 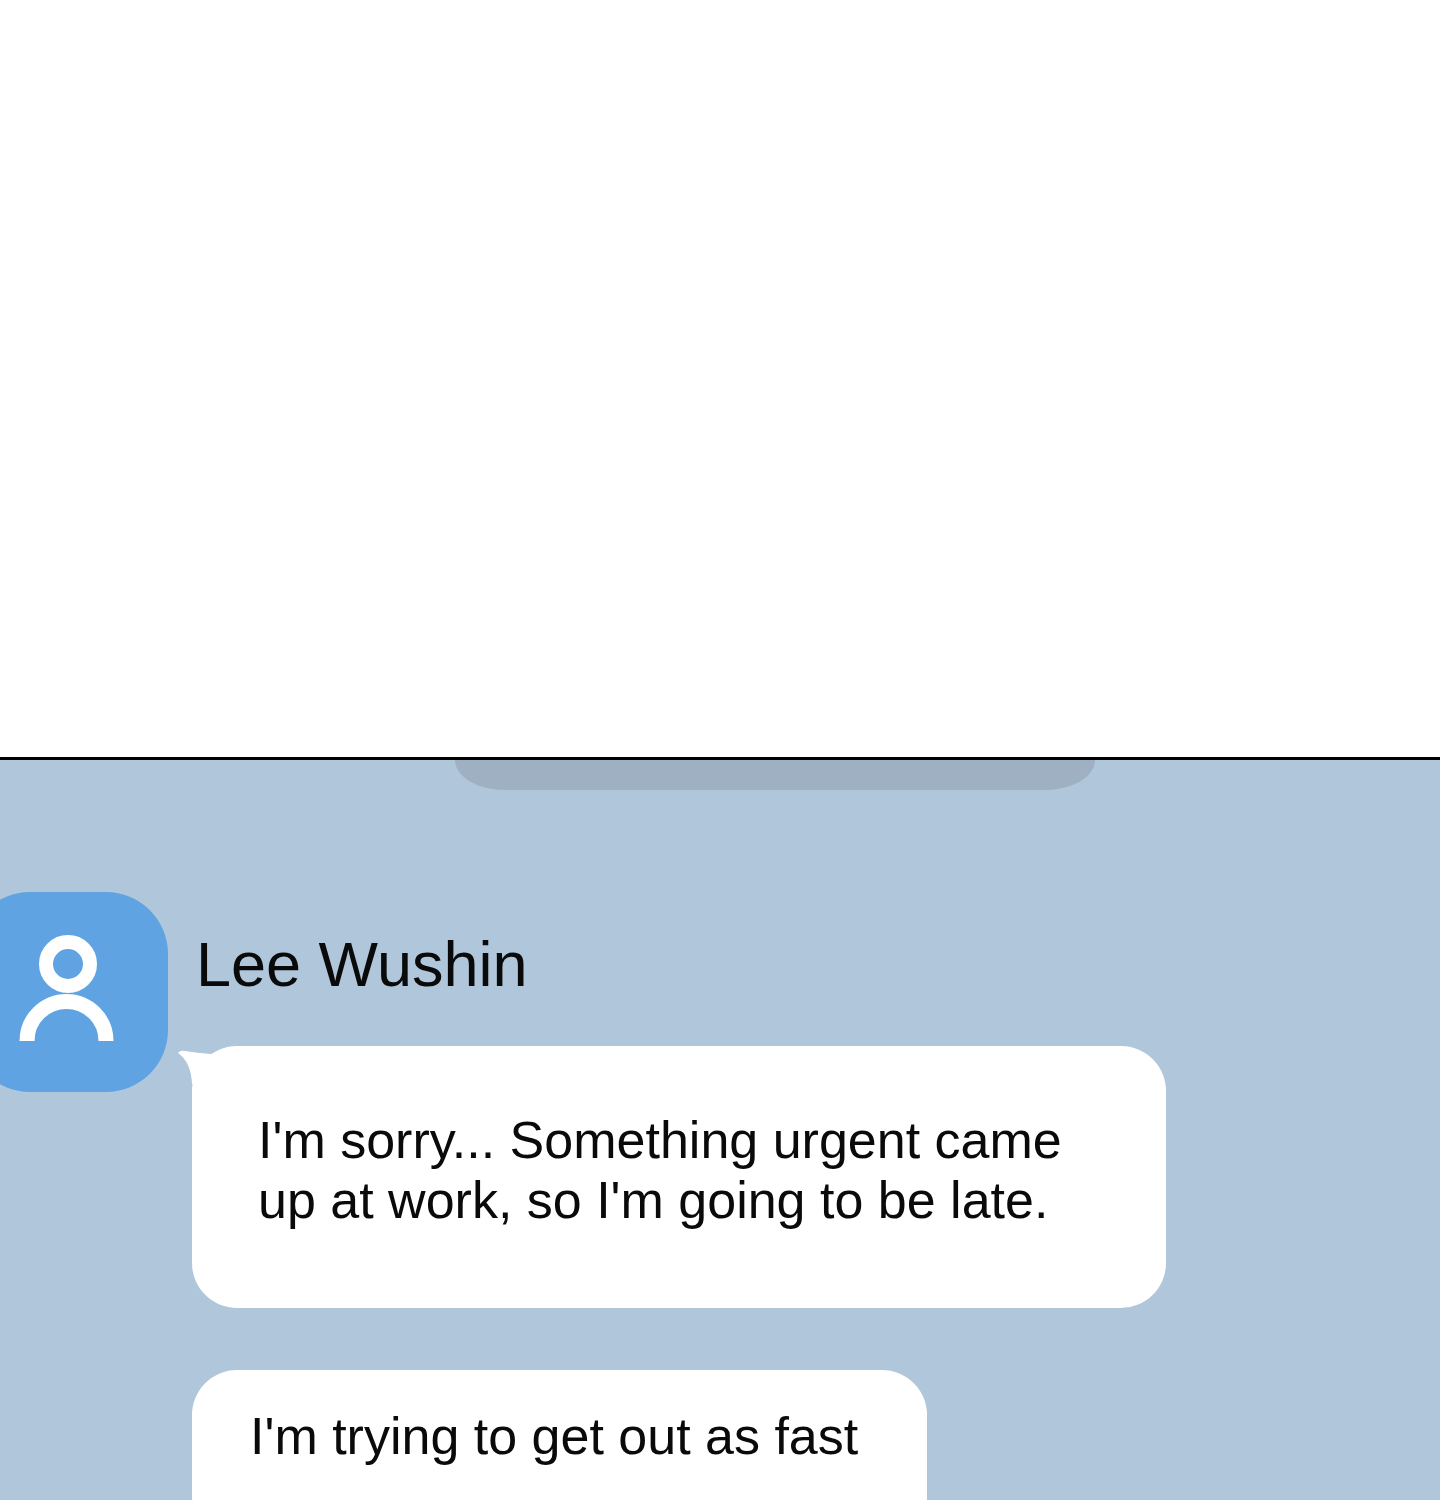 What do you see at coordinates (660, 1170) in the screenshot?
I see `message-text: I'm sorry... Something urgent came up at work, so I'm going to be late.` at bounding box center [660, 1170].